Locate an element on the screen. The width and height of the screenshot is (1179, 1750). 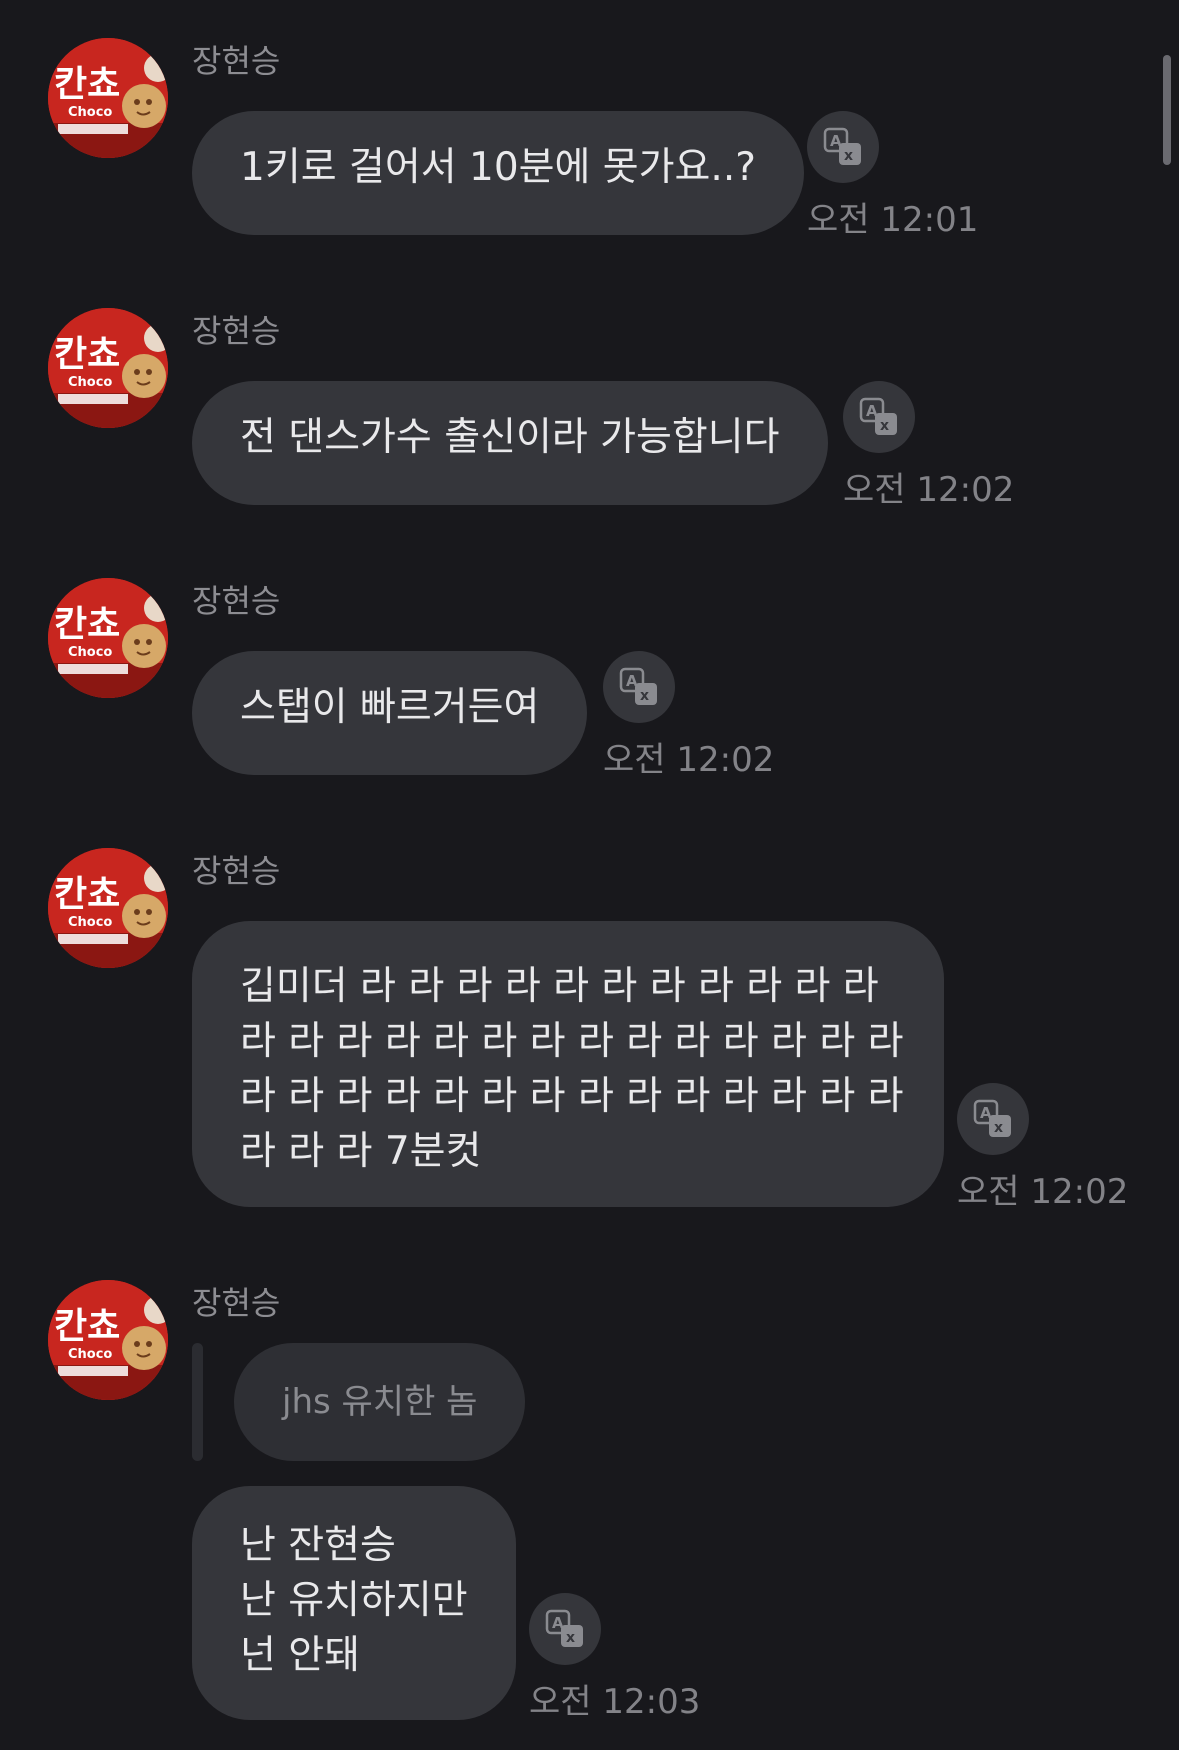
scrollbar is located at coordinates (1167, 110).